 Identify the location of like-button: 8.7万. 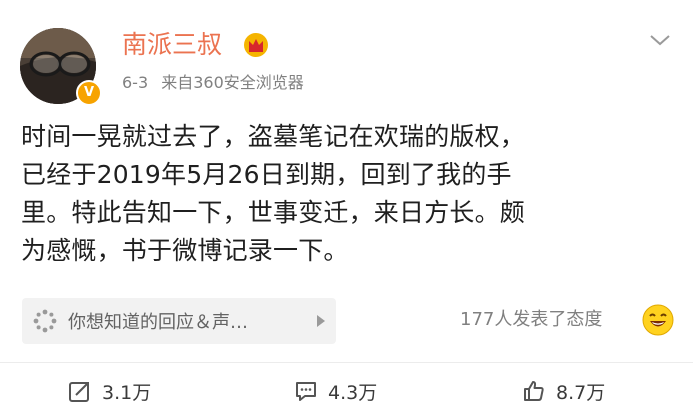
(563, 391).